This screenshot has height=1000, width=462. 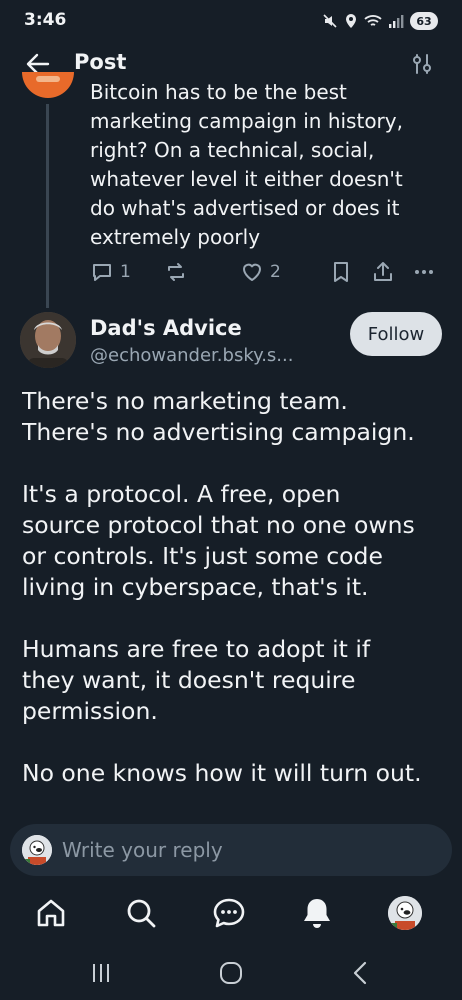 I want to click on bell-icon, so click(x=317, y=913).